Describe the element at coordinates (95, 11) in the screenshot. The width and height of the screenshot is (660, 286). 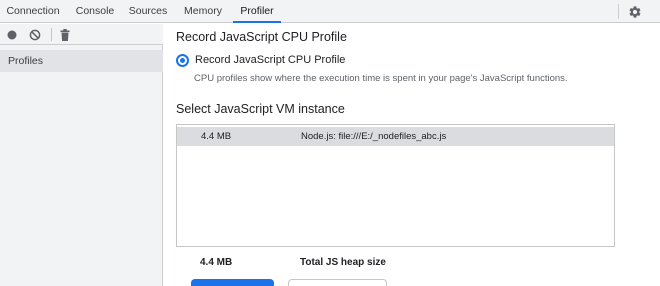
I see `tab-console: Console` at that location.